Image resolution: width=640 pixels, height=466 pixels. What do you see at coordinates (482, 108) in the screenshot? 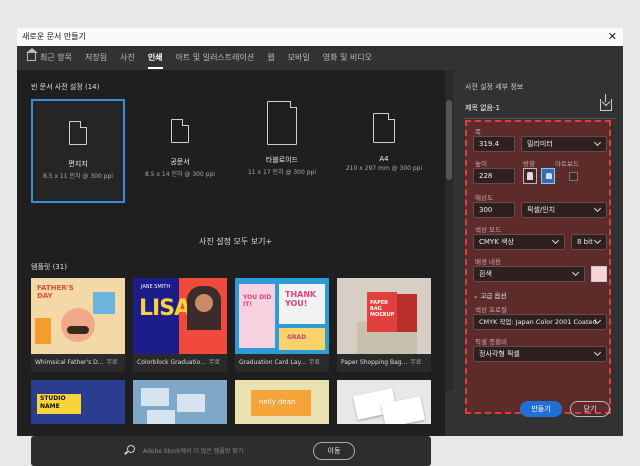
I see `document-name-field: 제목 없음-1` at bounding box center [482, 108].